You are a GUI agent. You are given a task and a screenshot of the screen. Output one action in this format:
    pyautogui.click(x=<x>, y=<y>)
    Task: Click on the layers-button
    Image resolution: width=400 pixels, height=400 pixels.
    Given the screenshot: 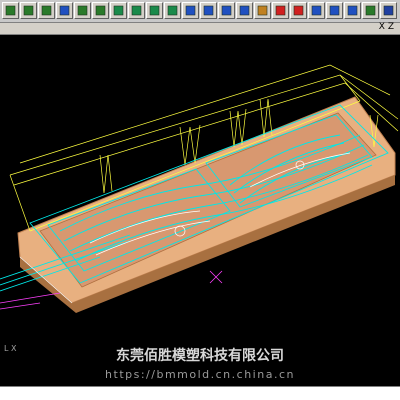 What is the action you would take?
    pyautogui.click(x=370, y=10)
    